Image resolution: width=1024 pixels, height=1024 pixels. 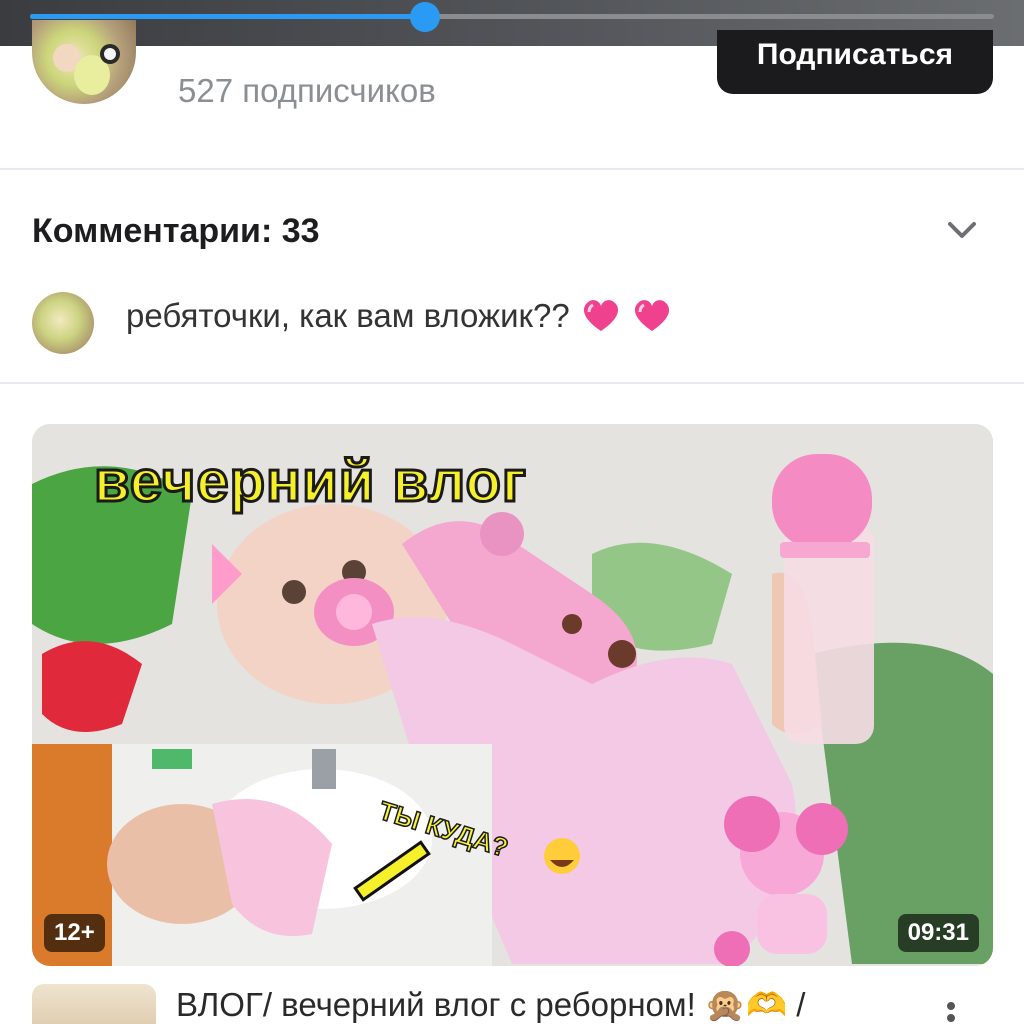 I want to click on comment-avatar, so click(x=63, y=323).